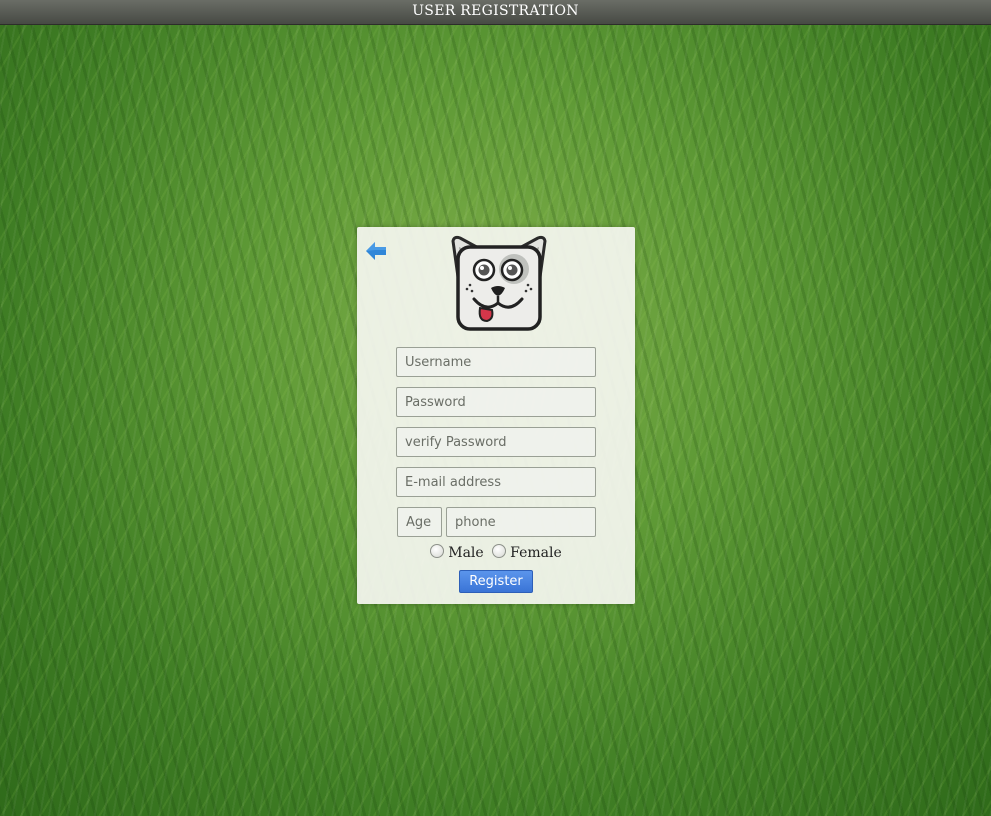 The width and height of the screenshot is (991, 816). I want to click on registration-card: Male Female Register, so click(496, 415).